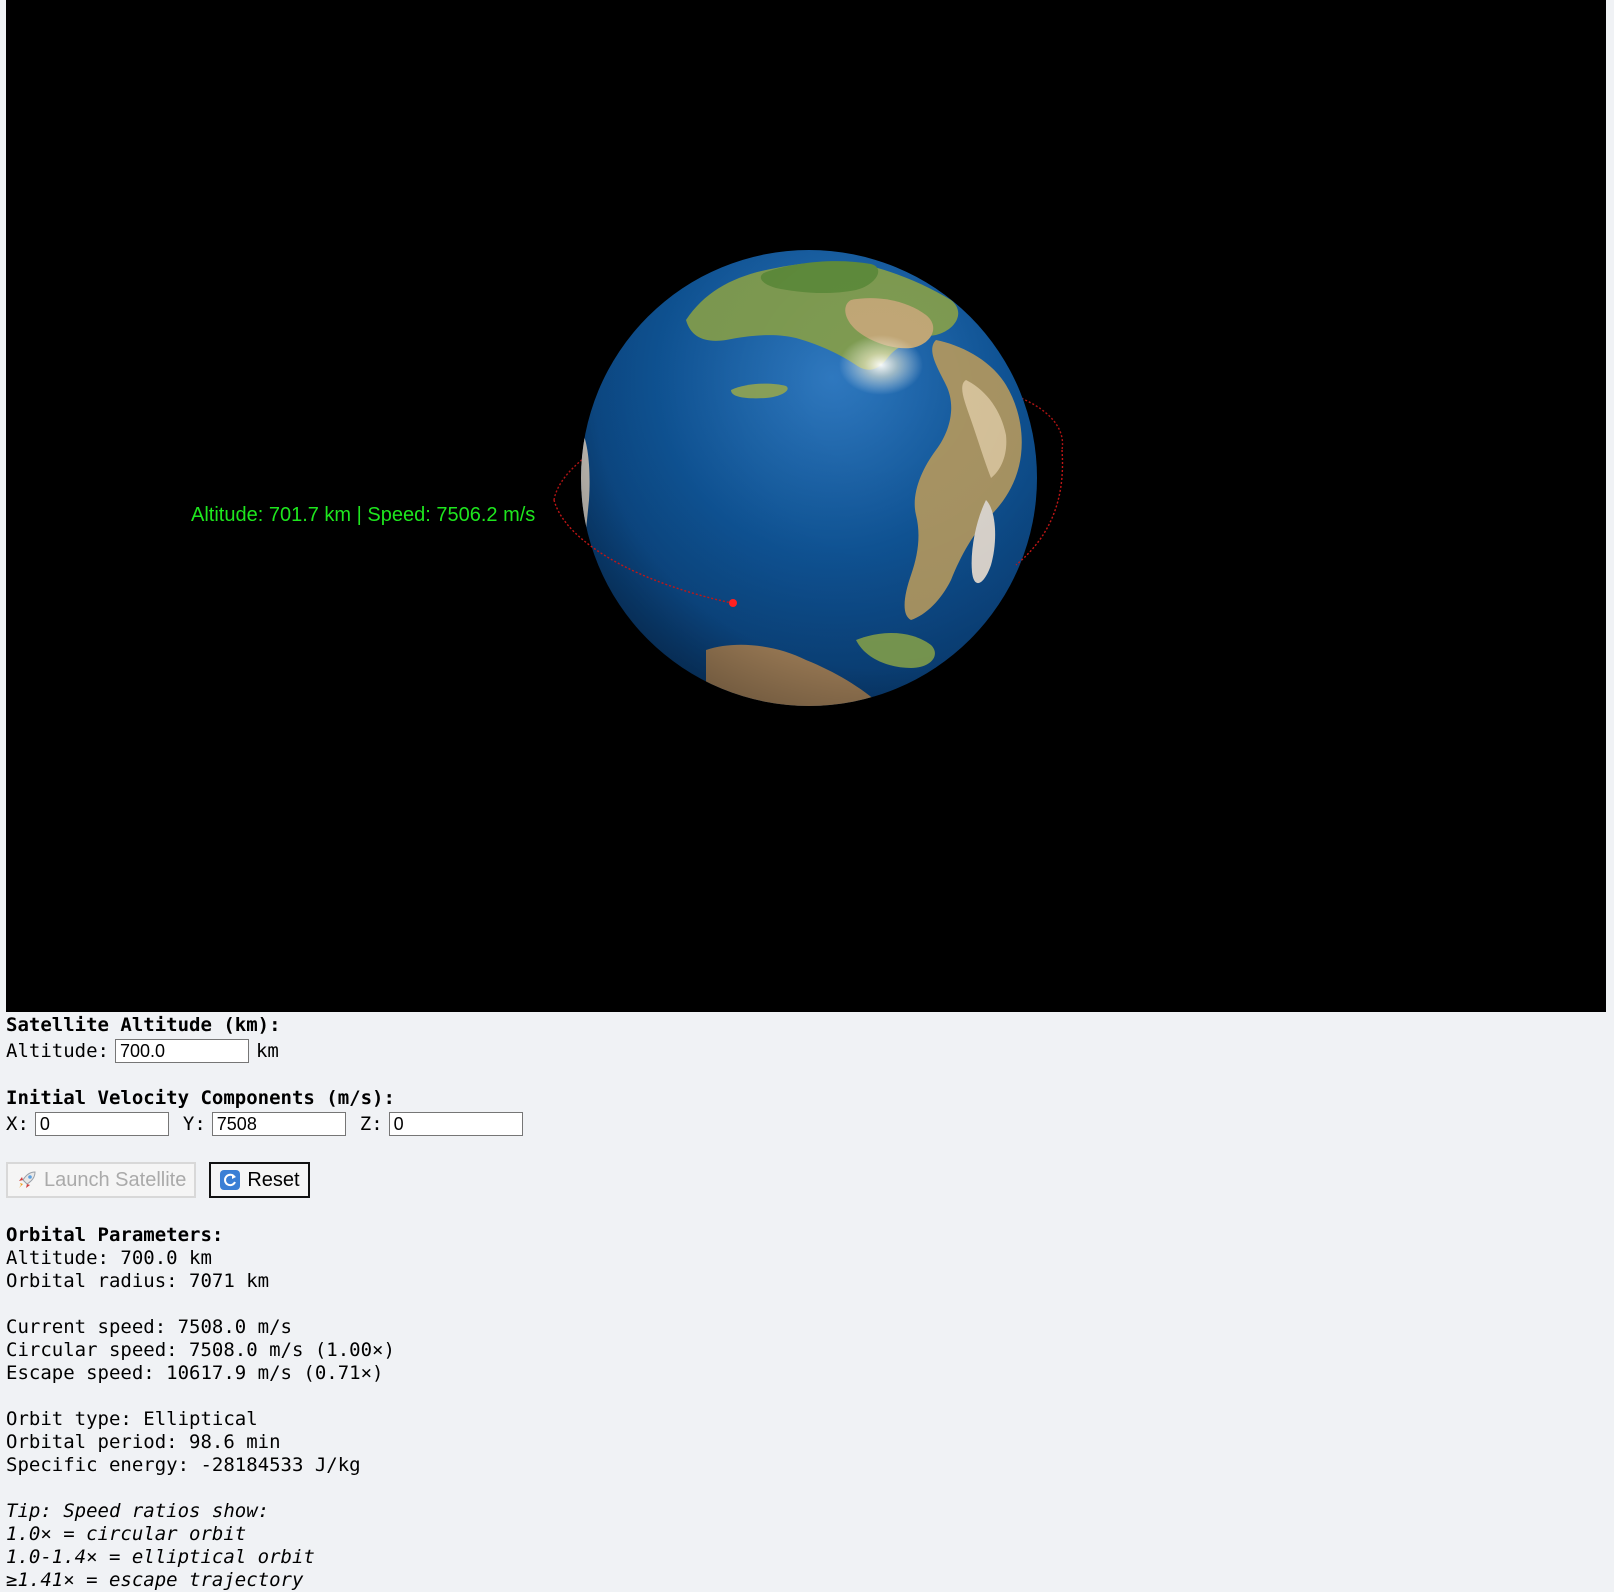 Image resolution: width=1614 pixels, height=1592 pixels. What do you see at coordinates (181, 1051) in the screenshot?
I see `altitude-input` at bounding box center [181, 1051].